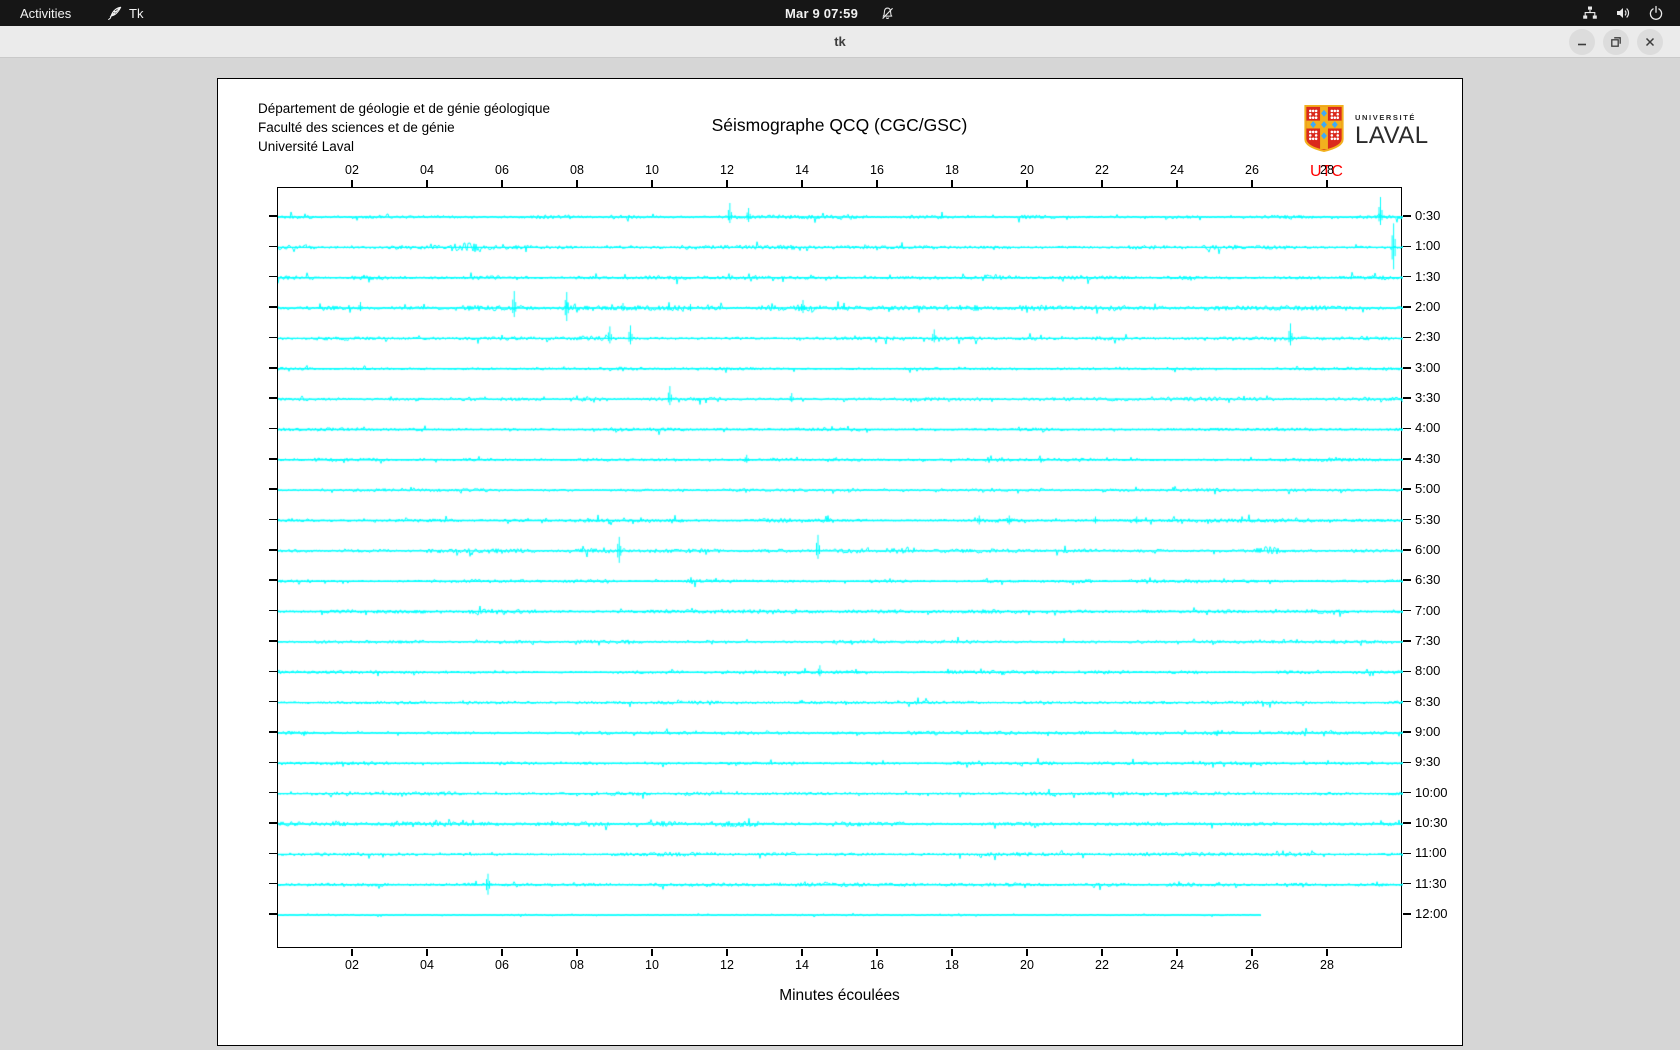 This screenshot has height=1050, width=1680. Describe the element at coordinates (427, 170) in the screenshot. I see `x-tick-label-top: 04` at that location.